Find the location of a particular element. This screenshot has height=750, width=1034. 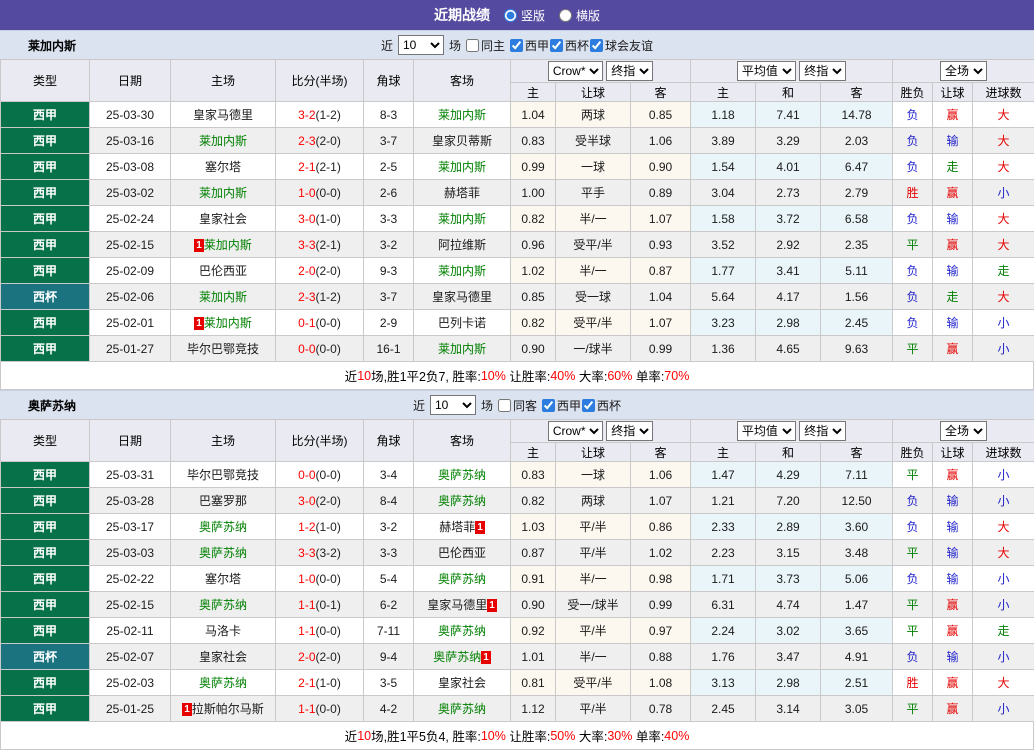

home-team-cell: 塞尔塔 is located at coordinates (223, 579).